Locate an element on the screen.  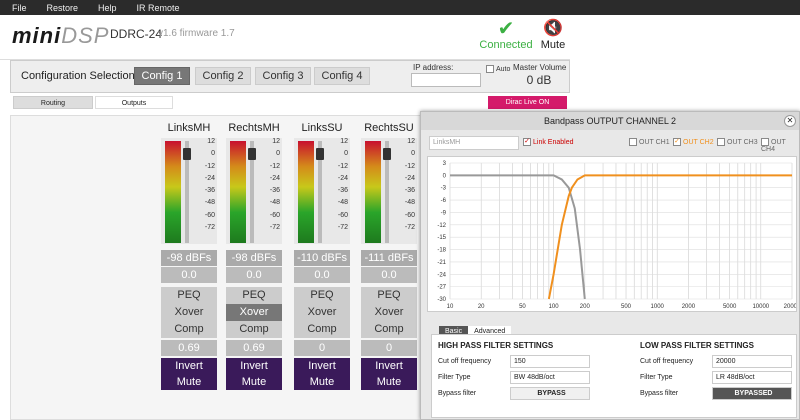
device-name: DDRC-24 is located at coordinates (136, 34).